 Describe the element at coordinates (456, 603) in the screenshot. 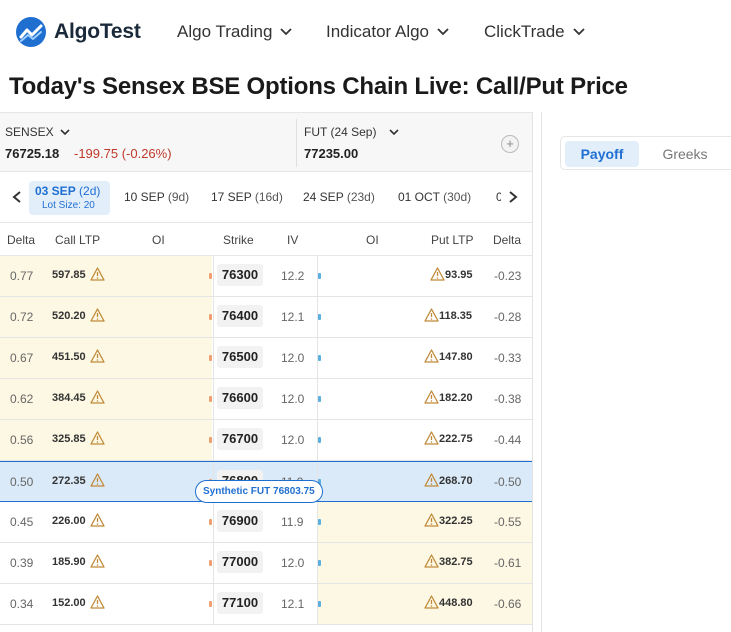

I see `put-ltp: 448.80` at that location.